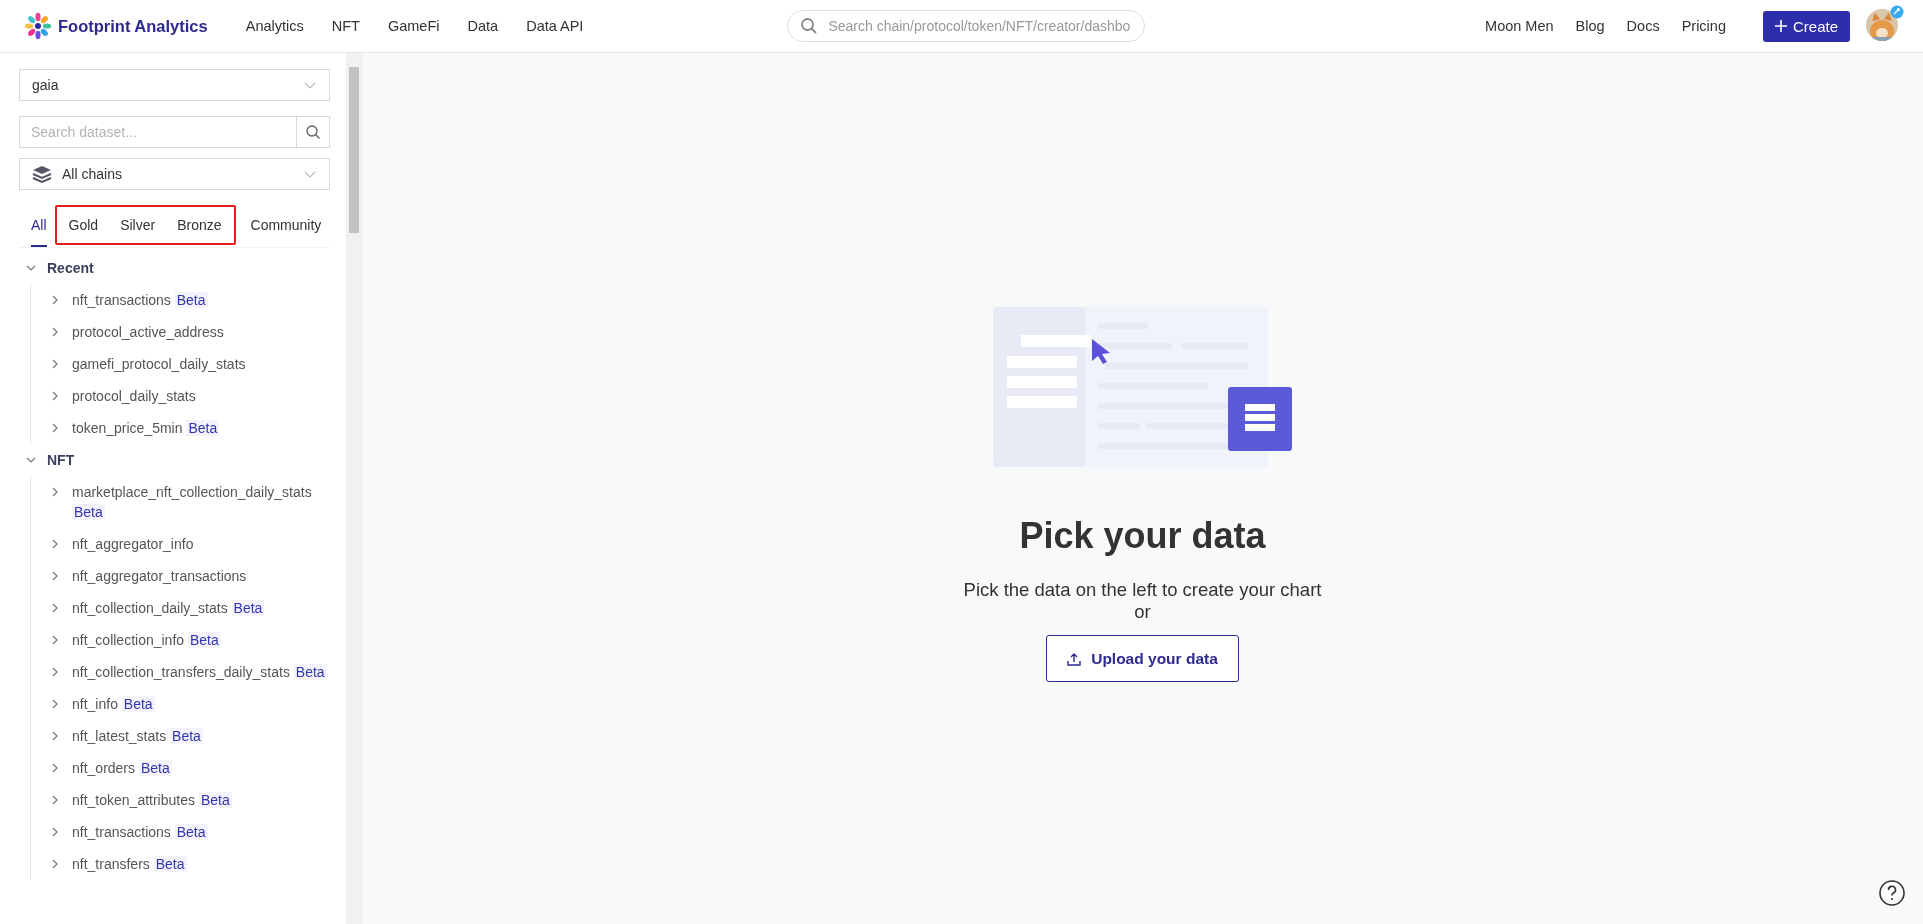 The width and height of the screenshot is (1923, 924). What do you see at coordinates (1142, 536) in the screenshot?
I see `empty-state-title: Pick your data` at bounding box center [1142, 536].